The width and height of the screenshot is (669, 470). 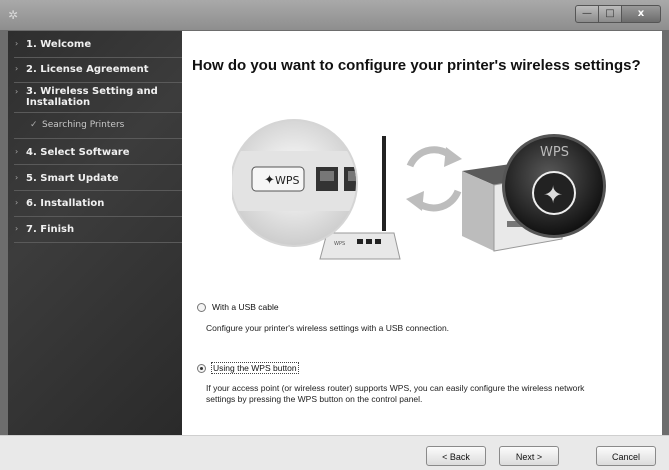 I want to click on wps-button-option: Using the WPS button, so click(x=347, y=369).